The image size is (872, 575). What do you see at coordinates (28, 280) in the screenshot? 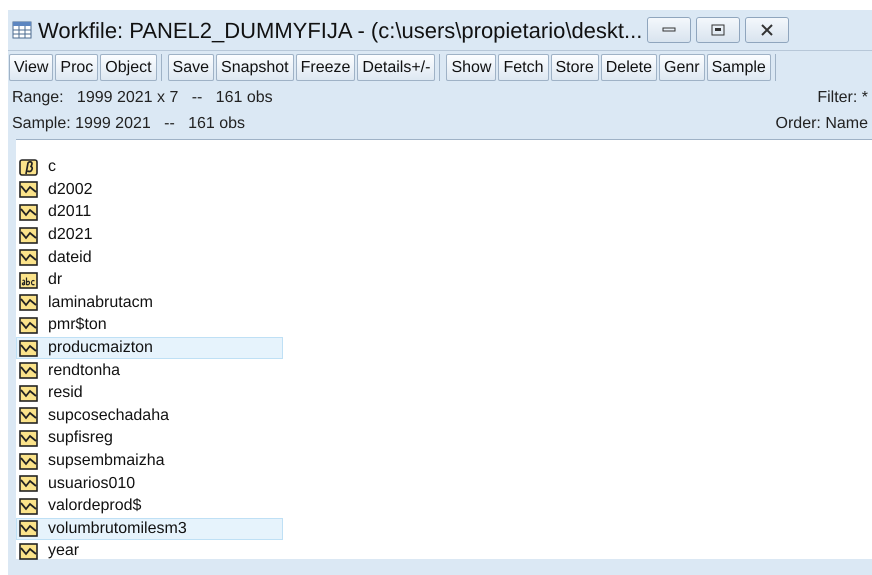
I see `abc-icon` at bounding box center [28, 280].